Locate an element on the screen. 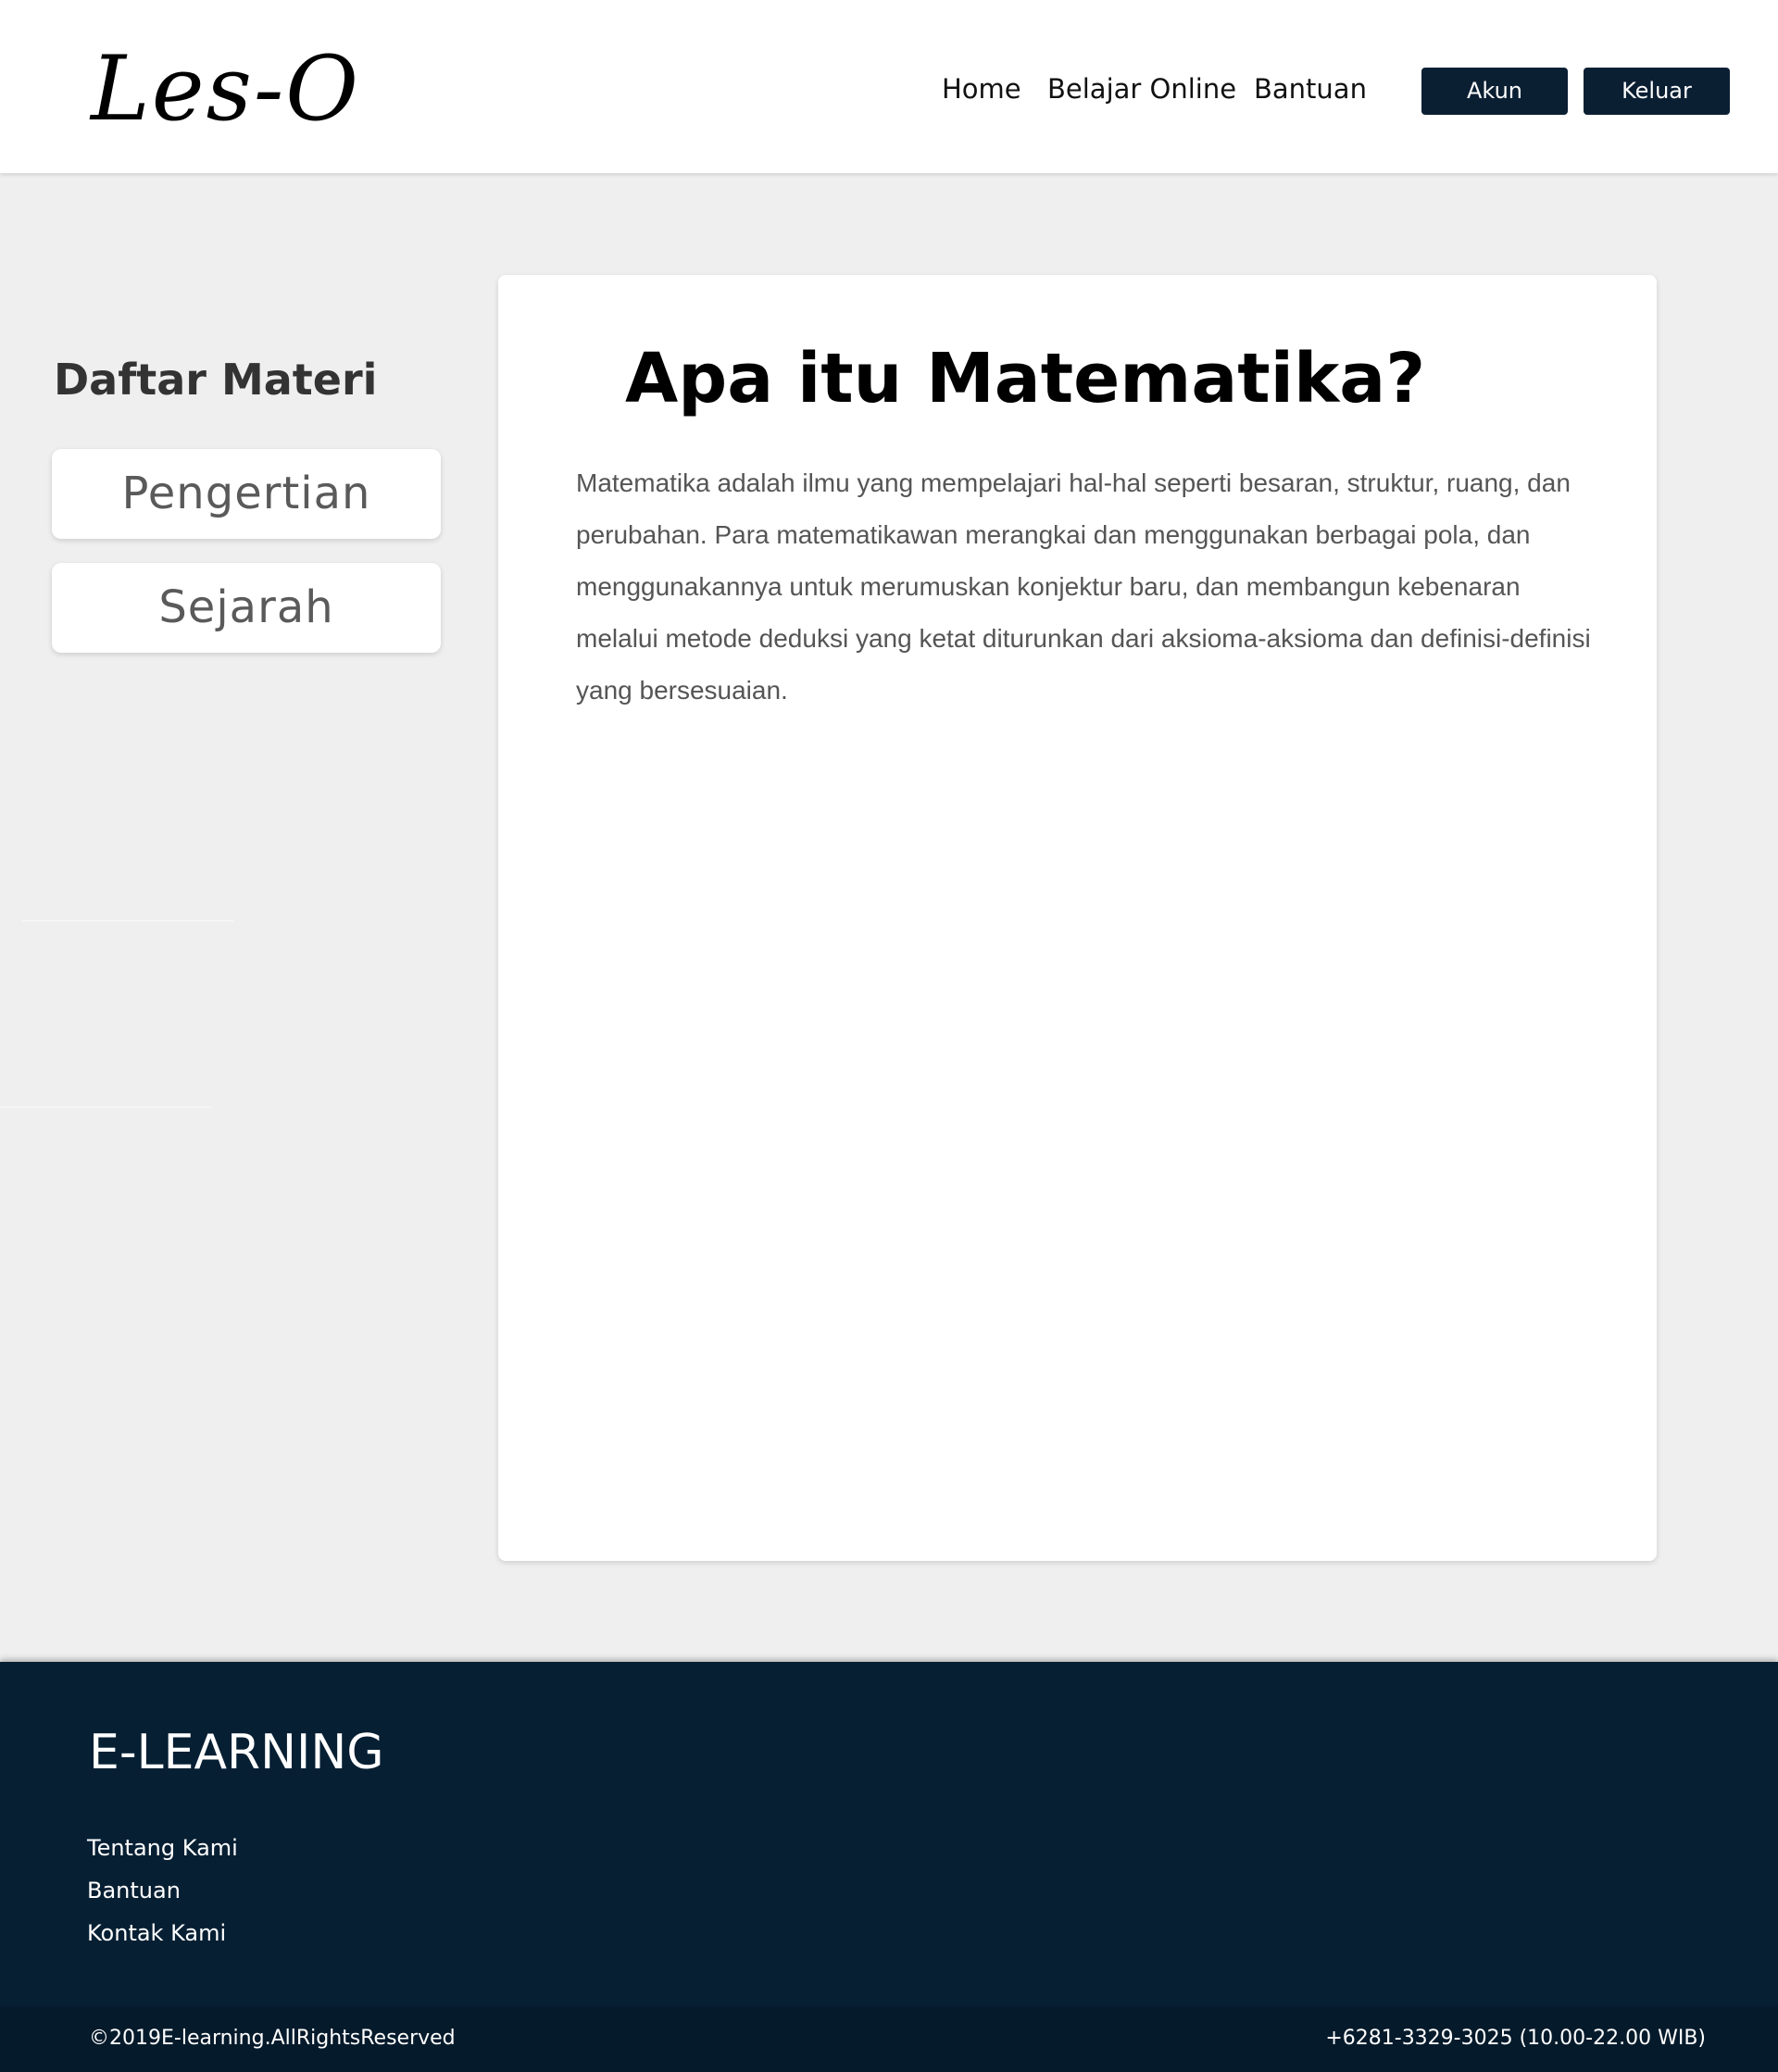 This screenshot has width=1778, height=2072. sidebar-item-pengertian: Pengertian is located at coordinates (246, 494).